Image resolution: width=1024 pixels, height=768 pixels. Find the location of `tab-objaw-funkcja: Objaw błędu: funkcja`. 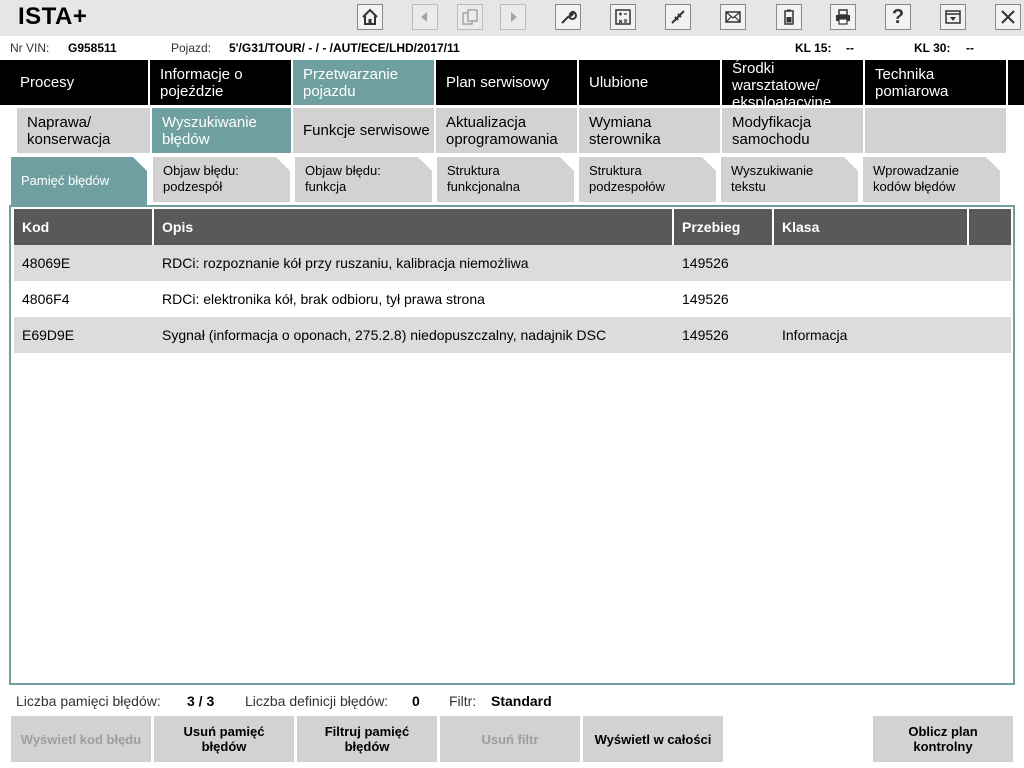

tab-objaw-funkcja: Objaw błędu: funkcja is located at coordinates (363, 179).